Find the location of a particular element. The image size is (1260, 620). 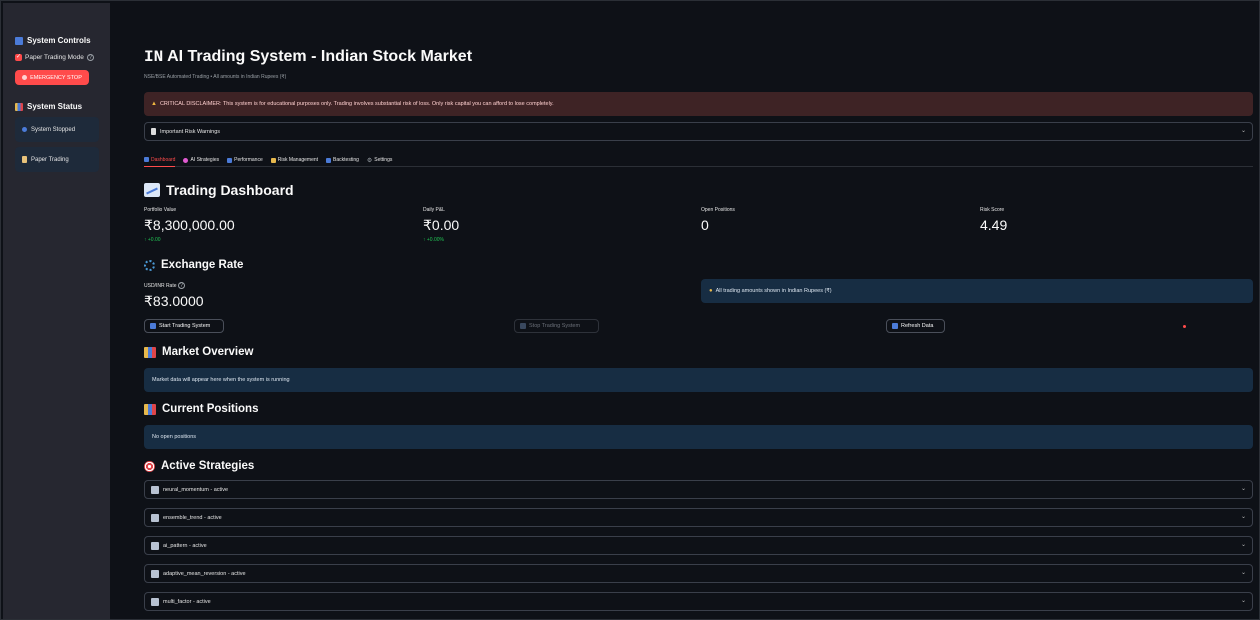

refresh-icon is located at coordinates (895, 326).